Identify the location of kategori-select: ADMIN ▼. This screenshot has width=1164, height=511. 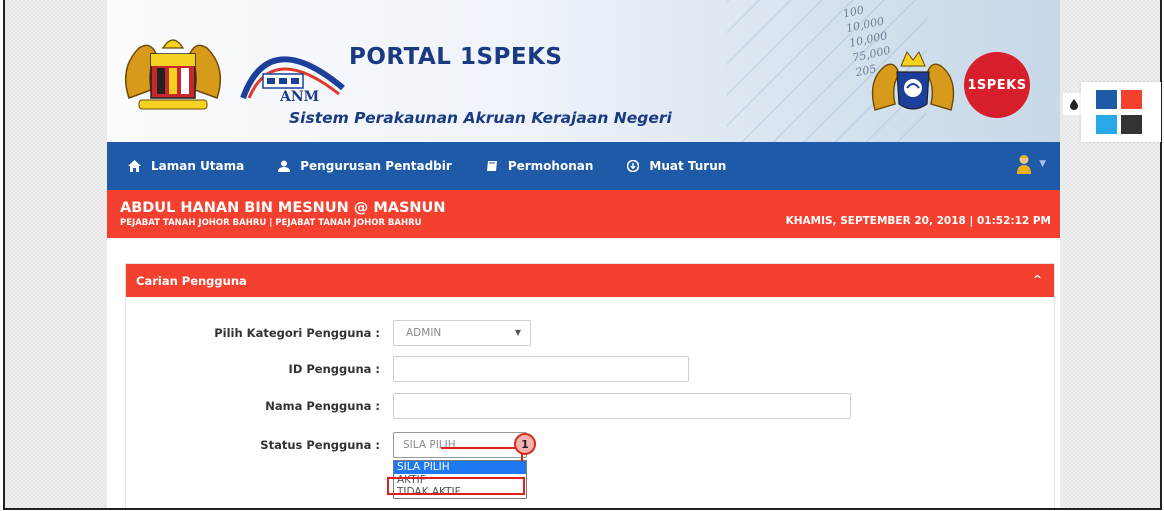
(462, 333).